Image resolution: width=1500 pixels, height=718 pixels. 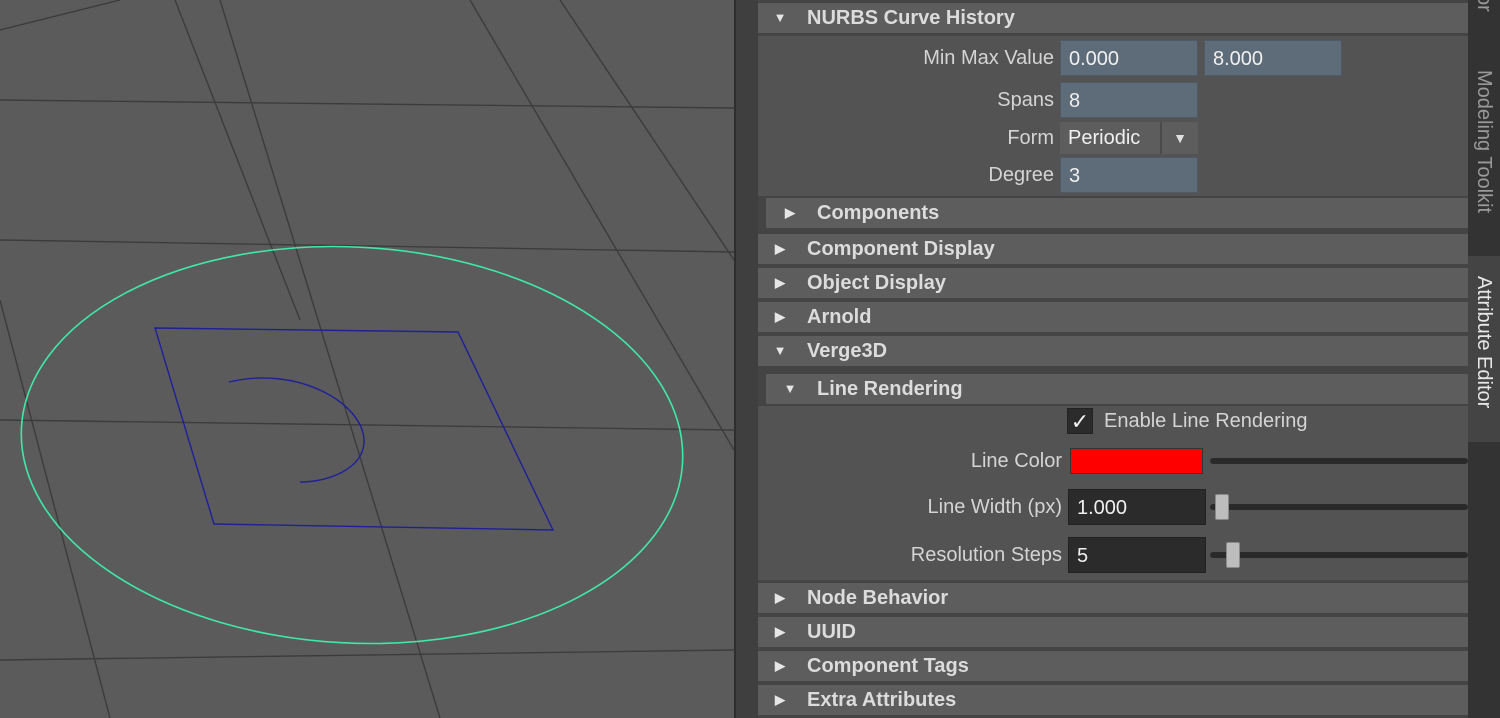 I want to click on section-object-display: ▶ Object Display, so click(x=1113, y=283).